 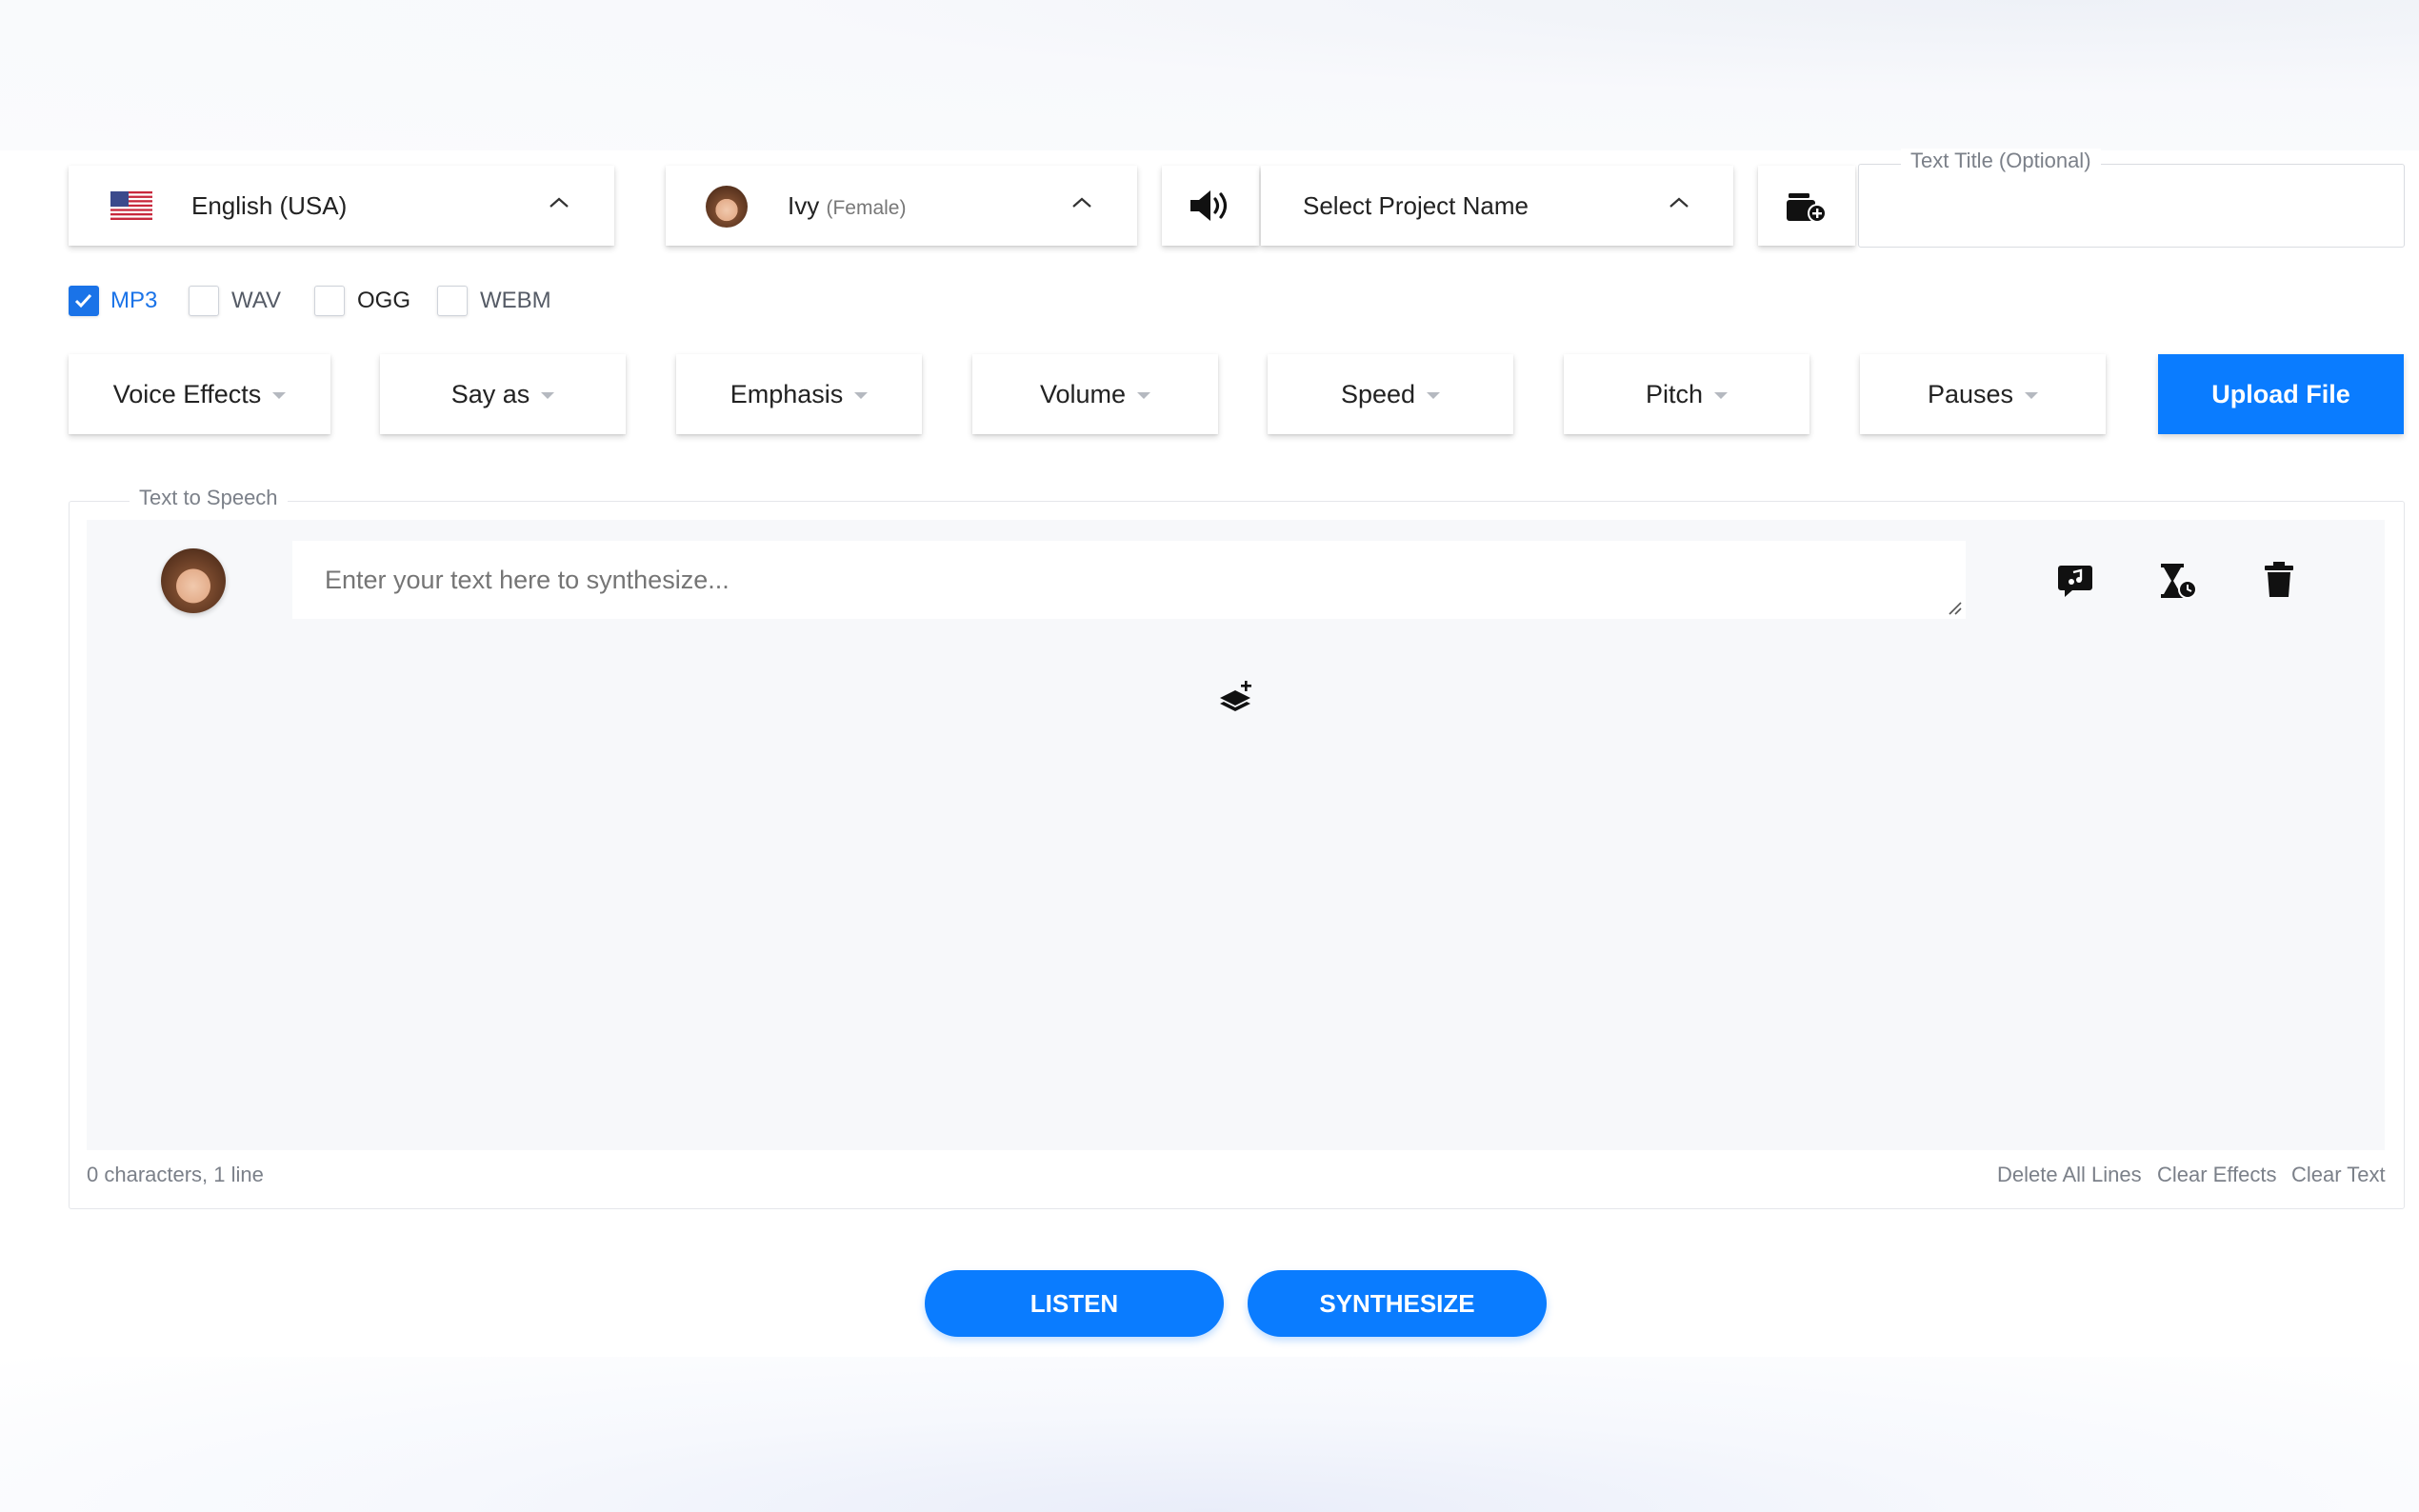 What do you see at coordinates (2069, 1175) in the screenshot?
I see `delete-all-lines-link: Delete All Lines` at bounding box center [2069, 1175].